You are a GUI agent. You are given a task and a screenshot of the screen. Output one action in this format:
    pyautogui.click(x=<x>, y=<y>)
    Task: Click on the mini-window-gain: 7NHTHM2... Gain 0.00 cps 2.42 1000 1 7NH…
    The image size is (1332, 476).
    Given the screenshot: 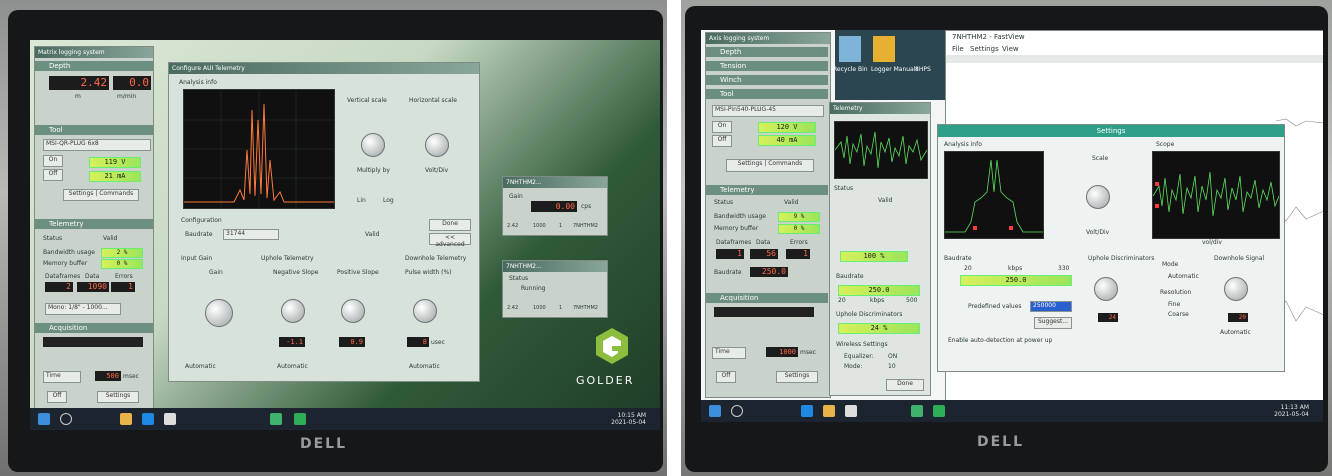 What is the action you would take?
    pyautogui.click(x=555, y=206)
    